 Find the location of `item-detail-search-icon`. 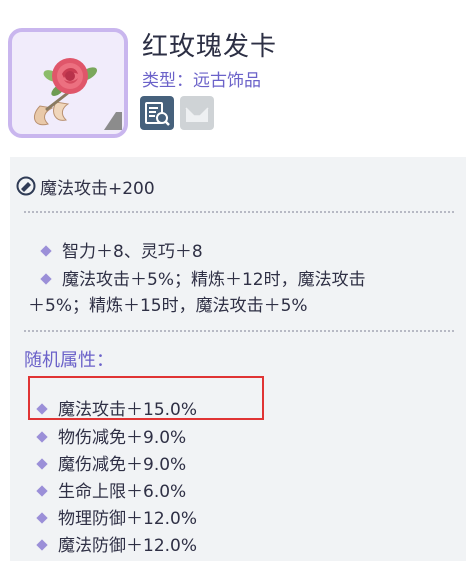

item-detail-search-icon is located at coordinates (157, 114).